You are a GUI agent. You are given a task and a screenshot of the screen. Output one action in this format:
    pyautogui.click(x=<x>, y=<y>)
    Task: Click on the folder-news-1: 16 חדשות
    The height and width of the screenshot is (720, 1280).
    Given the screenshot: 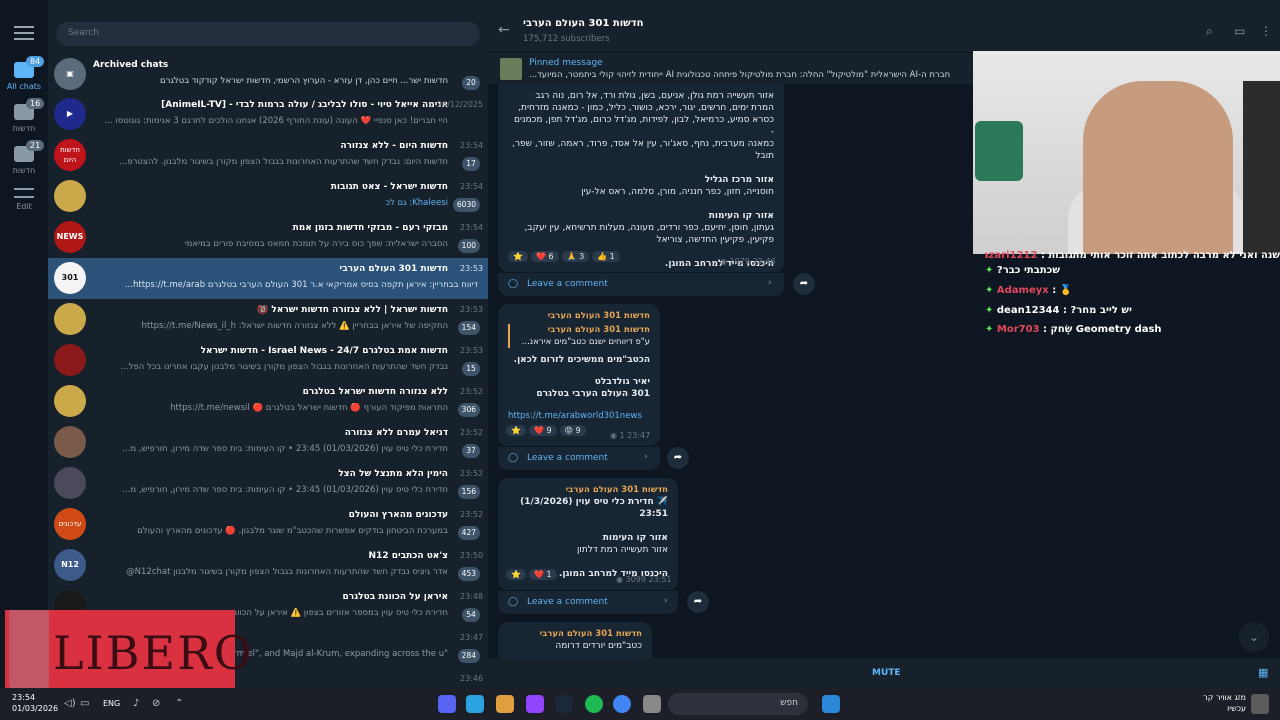 What is the action you would take?
    pyautogui.click(x=24, y=115)
    